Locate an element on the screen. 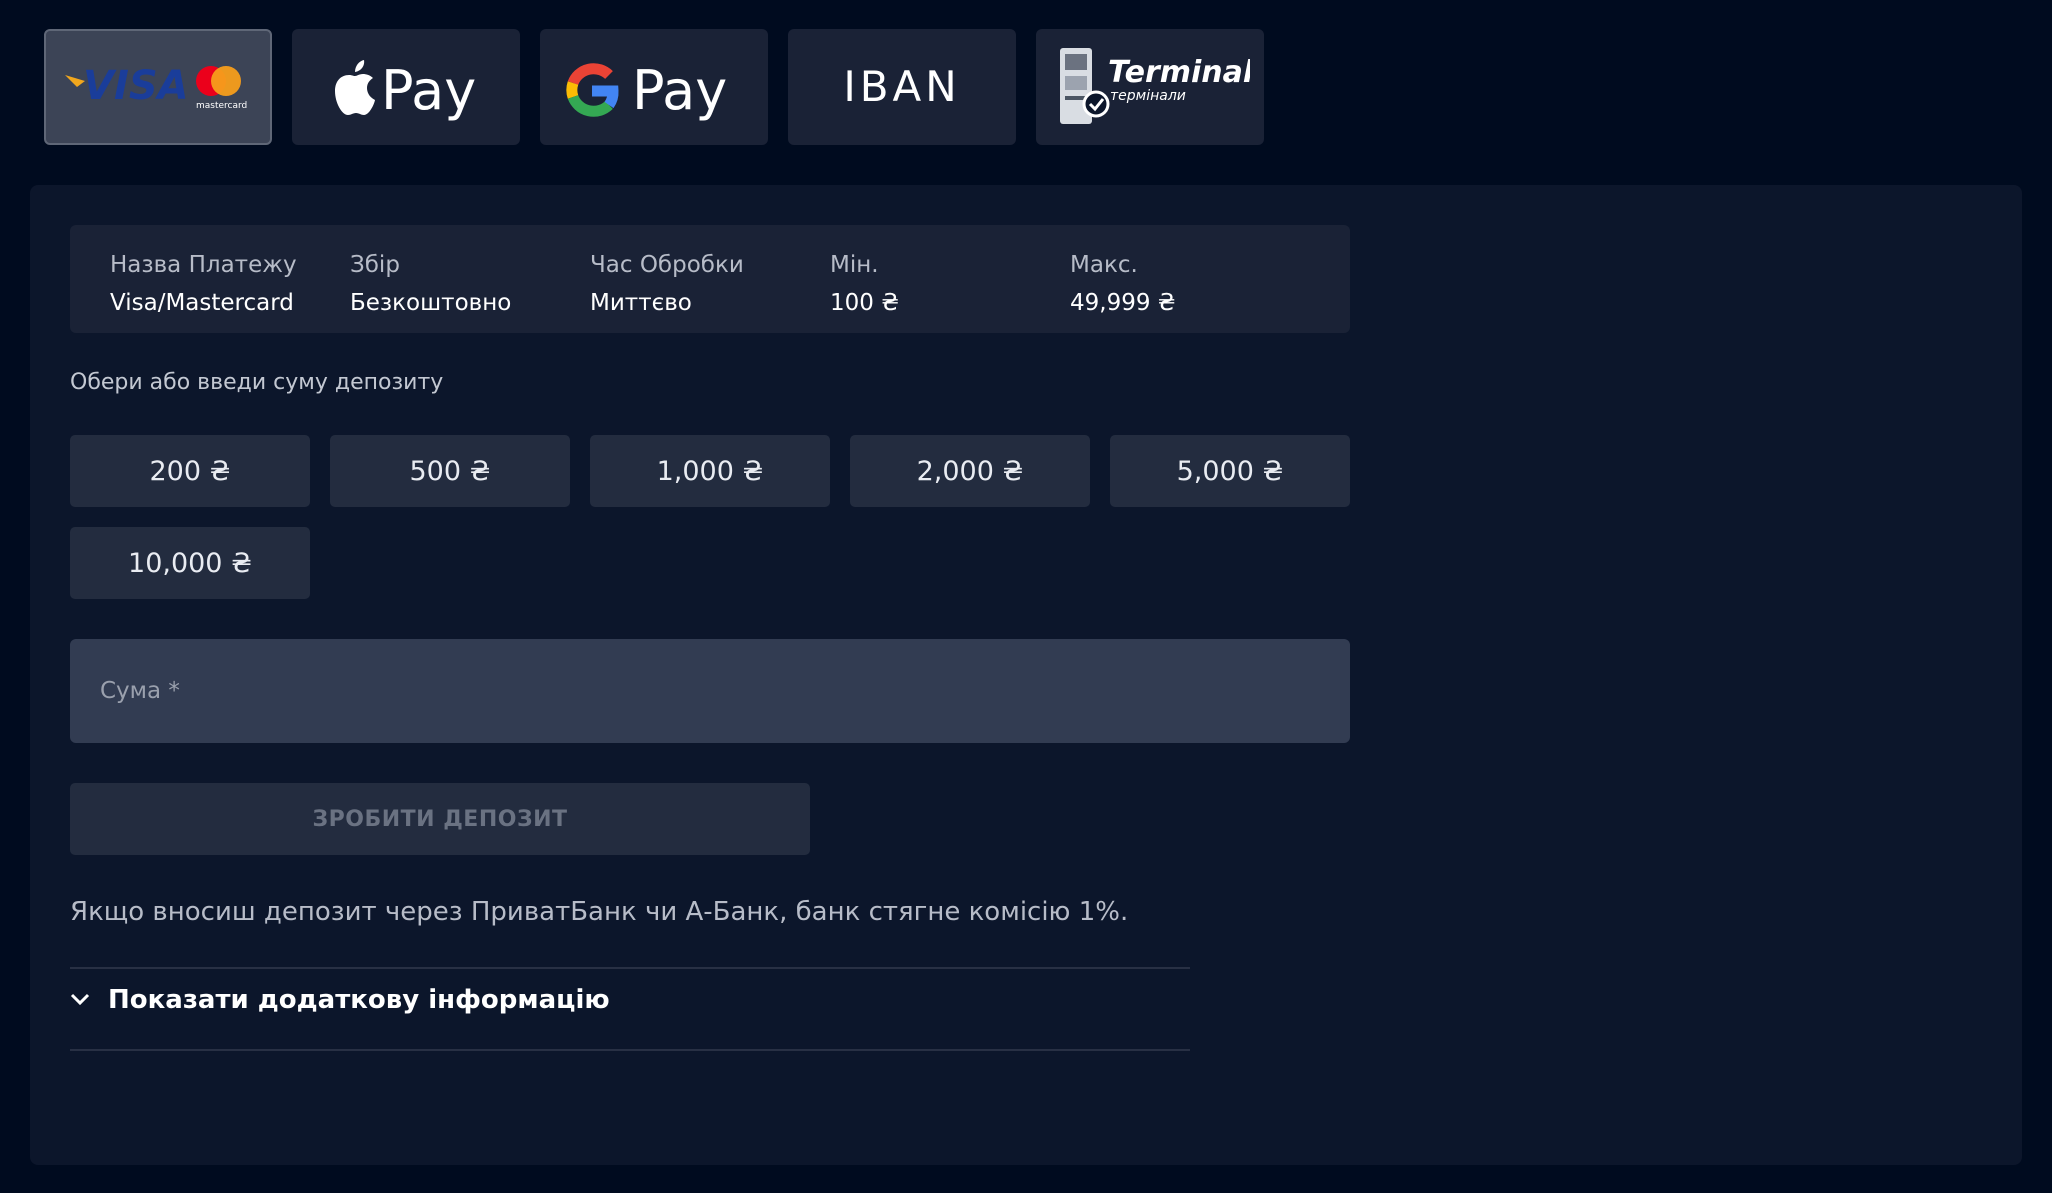  amount-button-2000: 2,000 ₴ is located at coordinates (970, 471).